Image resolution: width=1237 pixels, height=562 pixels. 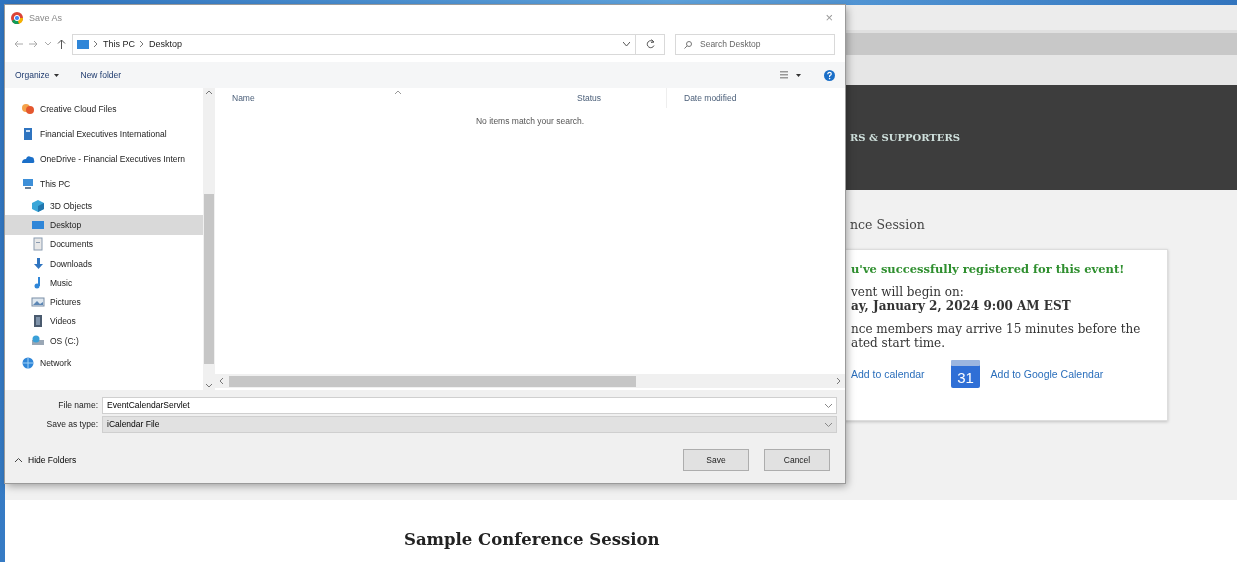 What do you see at coordinates (469, 405) in the screenshot?
I see `file-name-field: EventCalendarServlet` at bounding box center [469, 405].